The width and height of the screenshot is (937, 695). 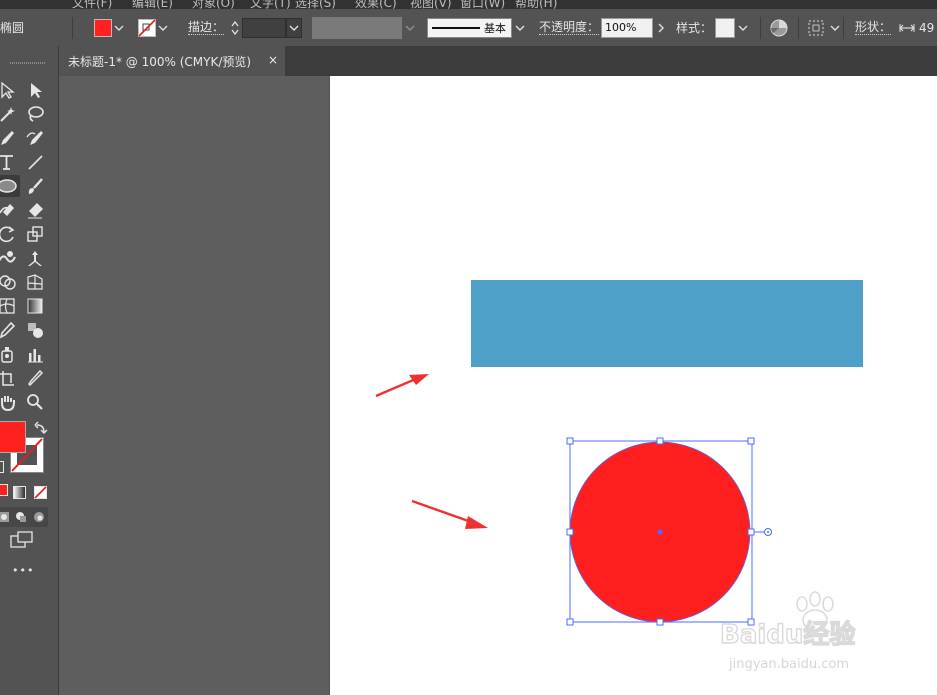 I want to click on recolor-artwork-icon, so click(x=779, y=27).